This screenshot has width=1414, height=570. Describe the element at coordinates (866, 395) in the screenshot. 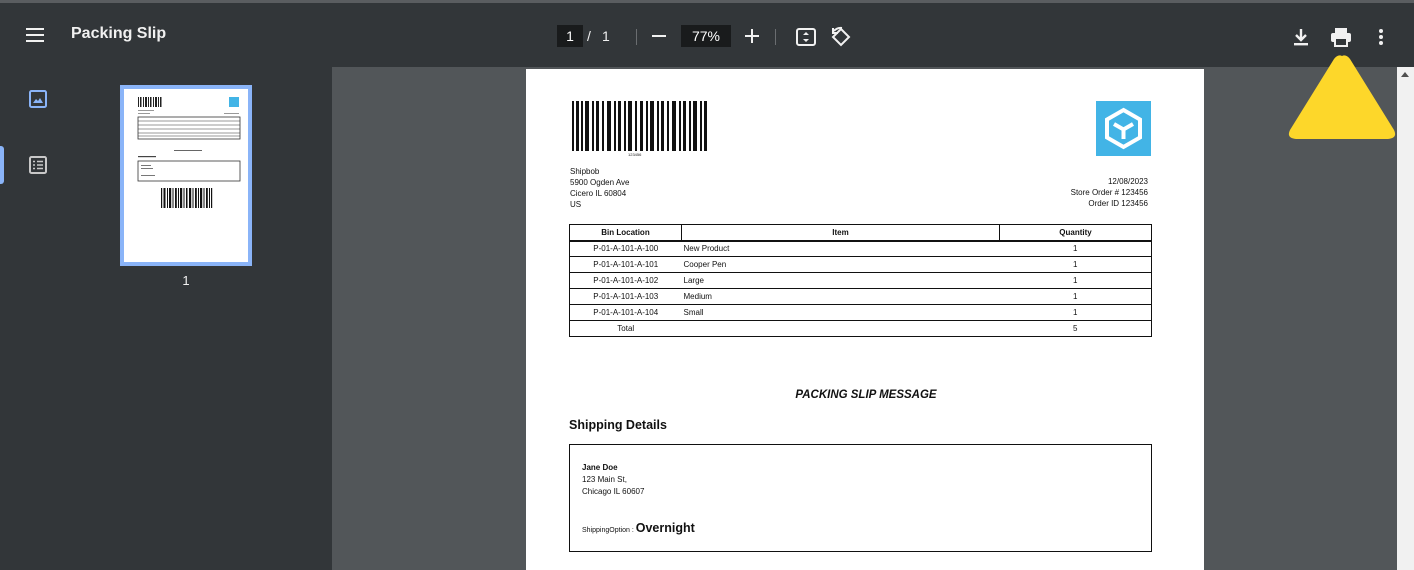

I see `packing-slip-message: PACKING SLIP MESSAGE` at that location.